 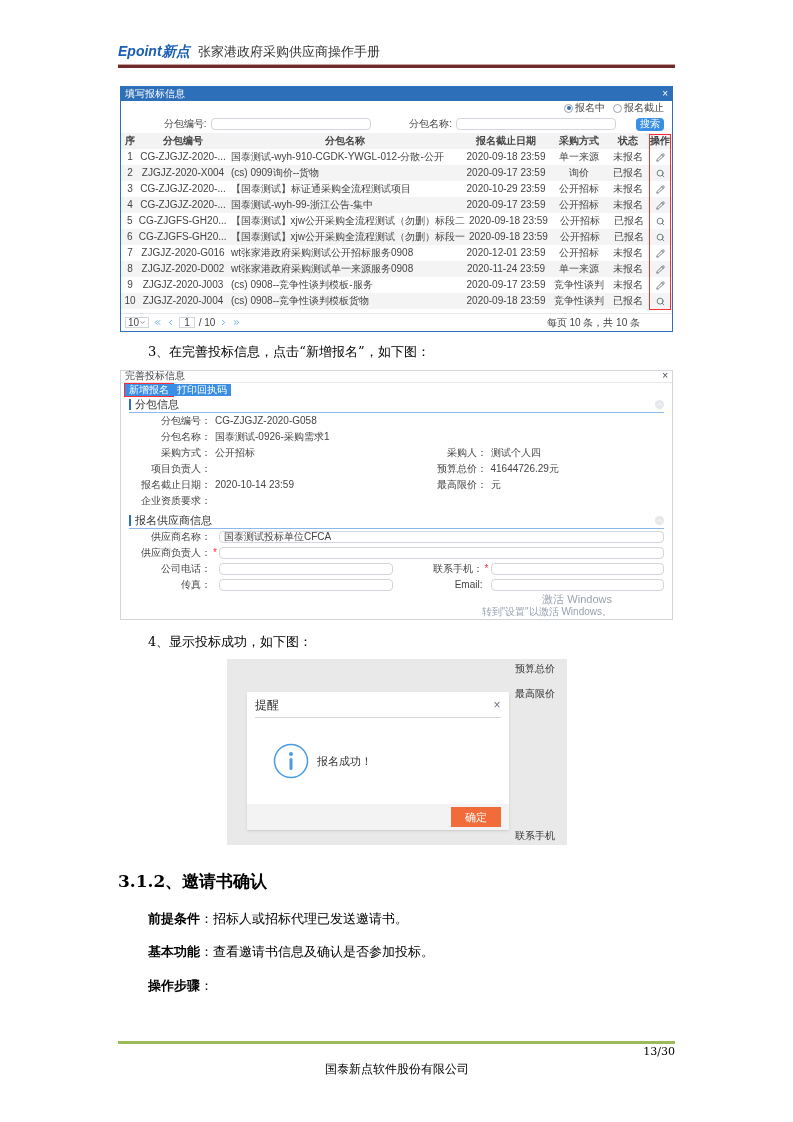 What do you see at coordinates (187, 322) in the screenshot?
I see `page-input: 1` at bounding box center [187, 322].